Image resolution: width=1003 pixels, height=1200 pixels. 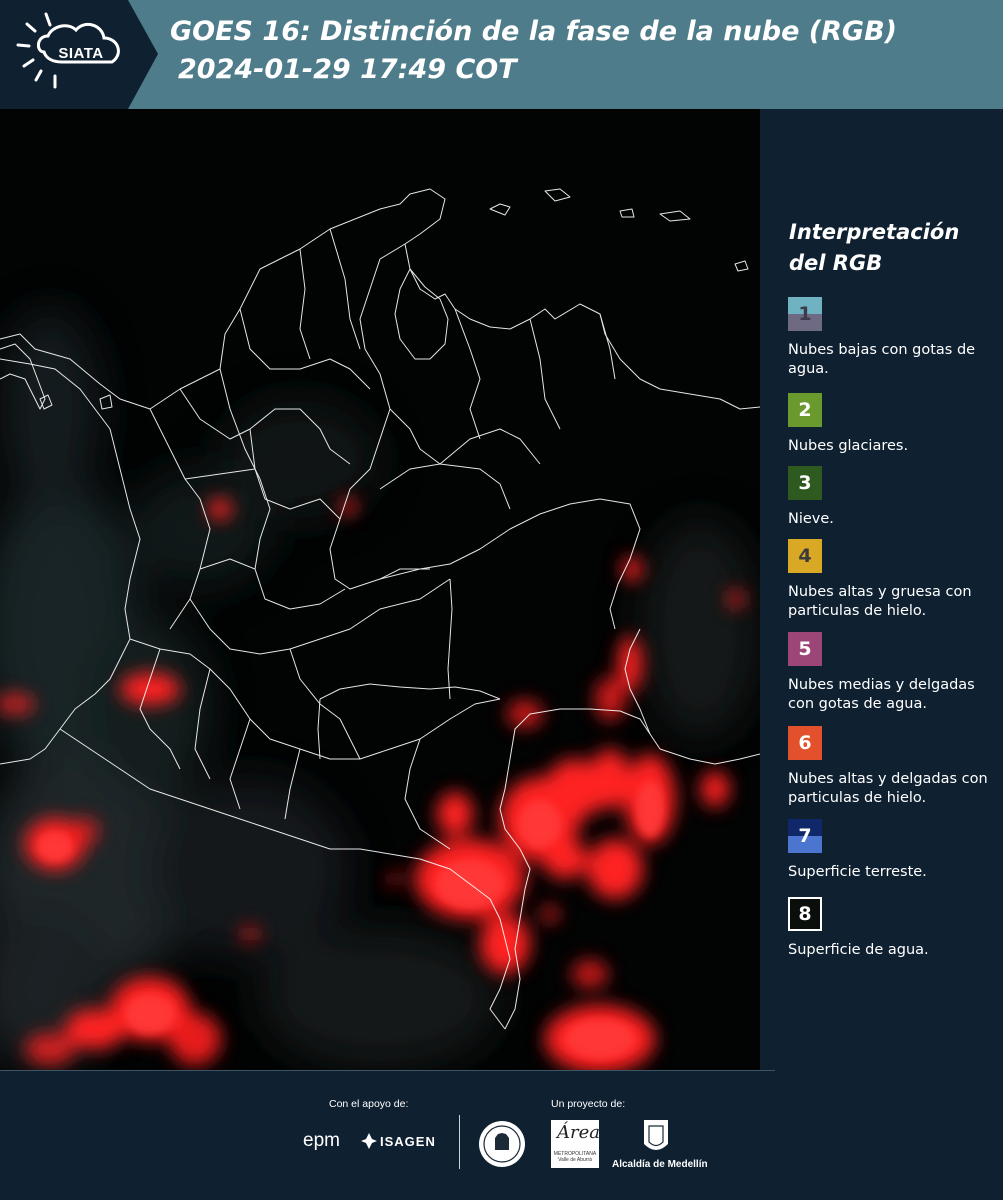 I want to click on project-label: Un proyecto de:, so click(x=588, y=1104).